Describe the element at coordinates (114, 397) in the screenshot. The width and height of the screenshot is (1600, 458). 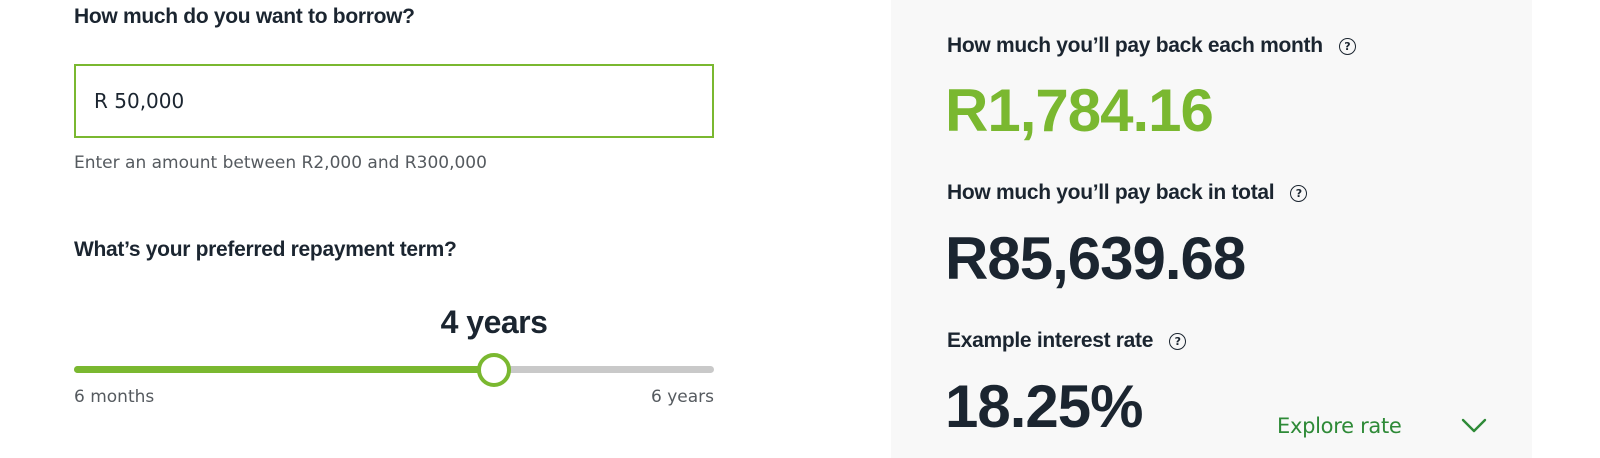
I see `slider-min-label: 6 months` at that location.